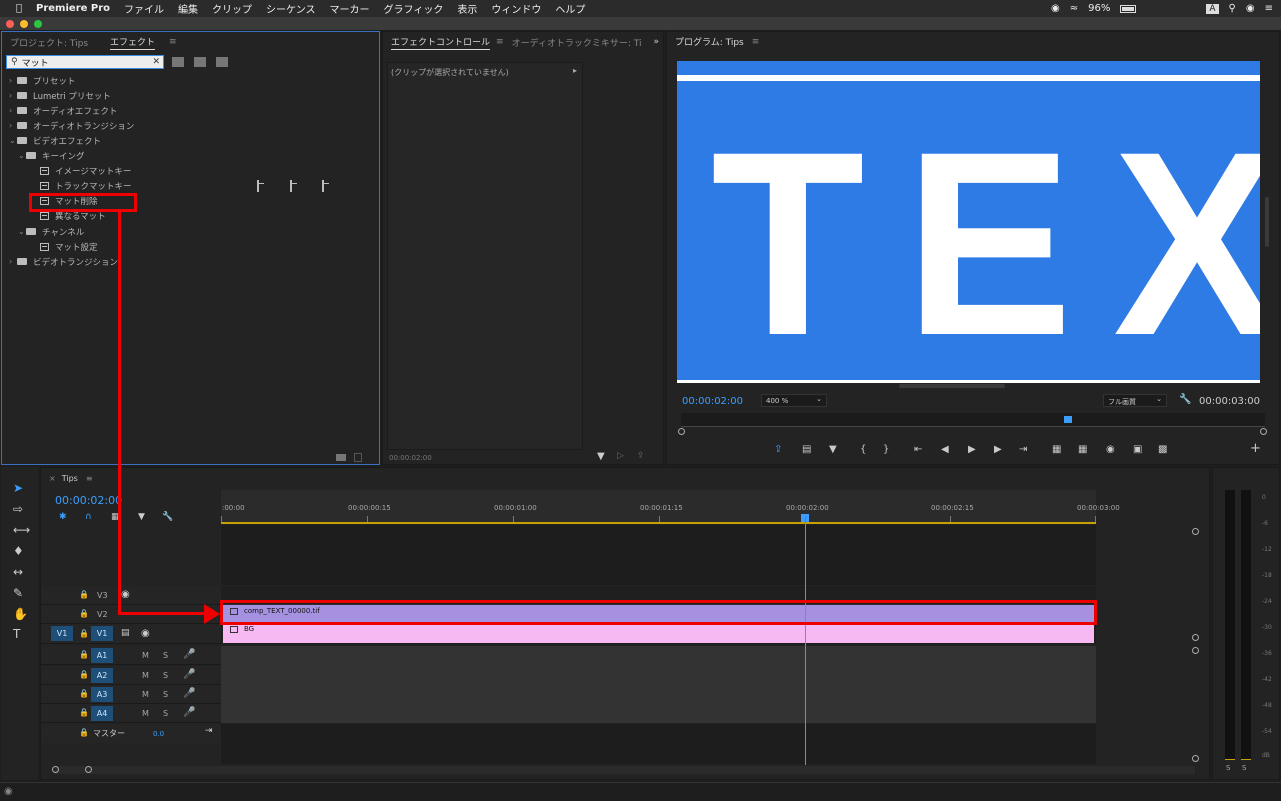 The image size is (1281, 801). What do you see at coordinates (358, 457) in the screenshot?
I see `delete-icon` at bounding box center [358, 457].